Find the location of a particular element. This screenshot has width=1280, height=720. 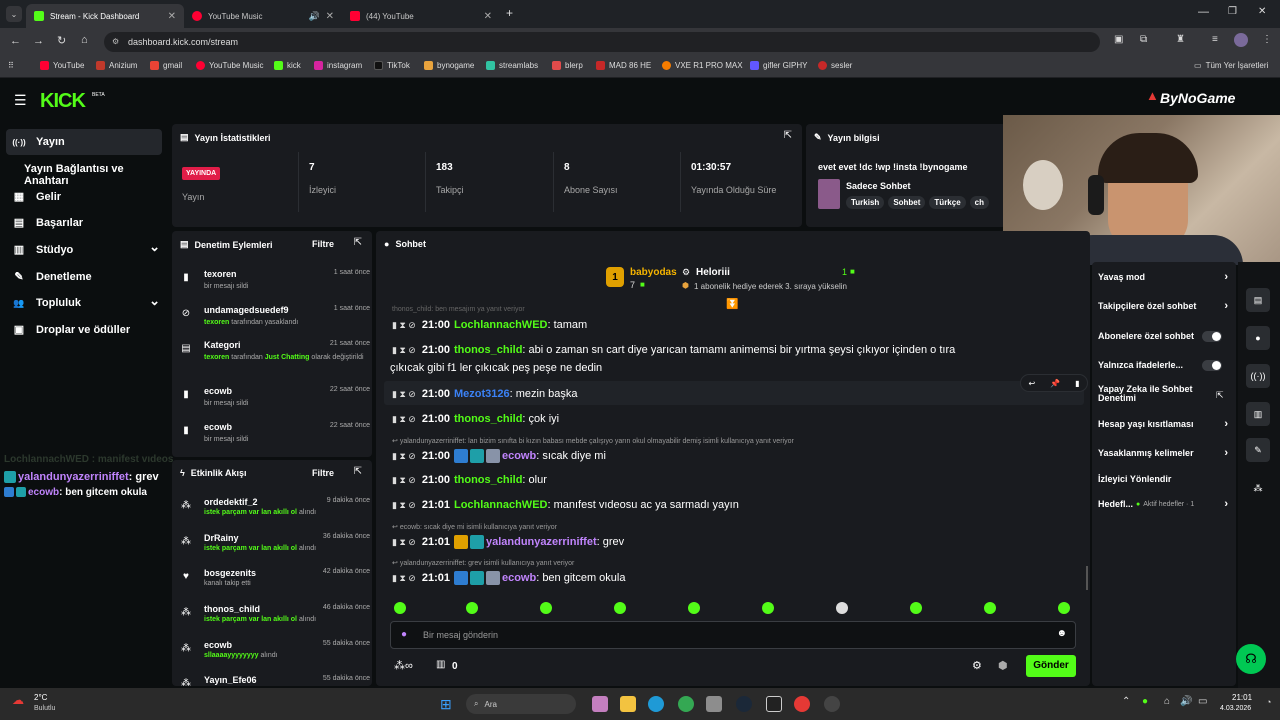

tab-search-icon: ⌄ is located at coordinates (14, 14).